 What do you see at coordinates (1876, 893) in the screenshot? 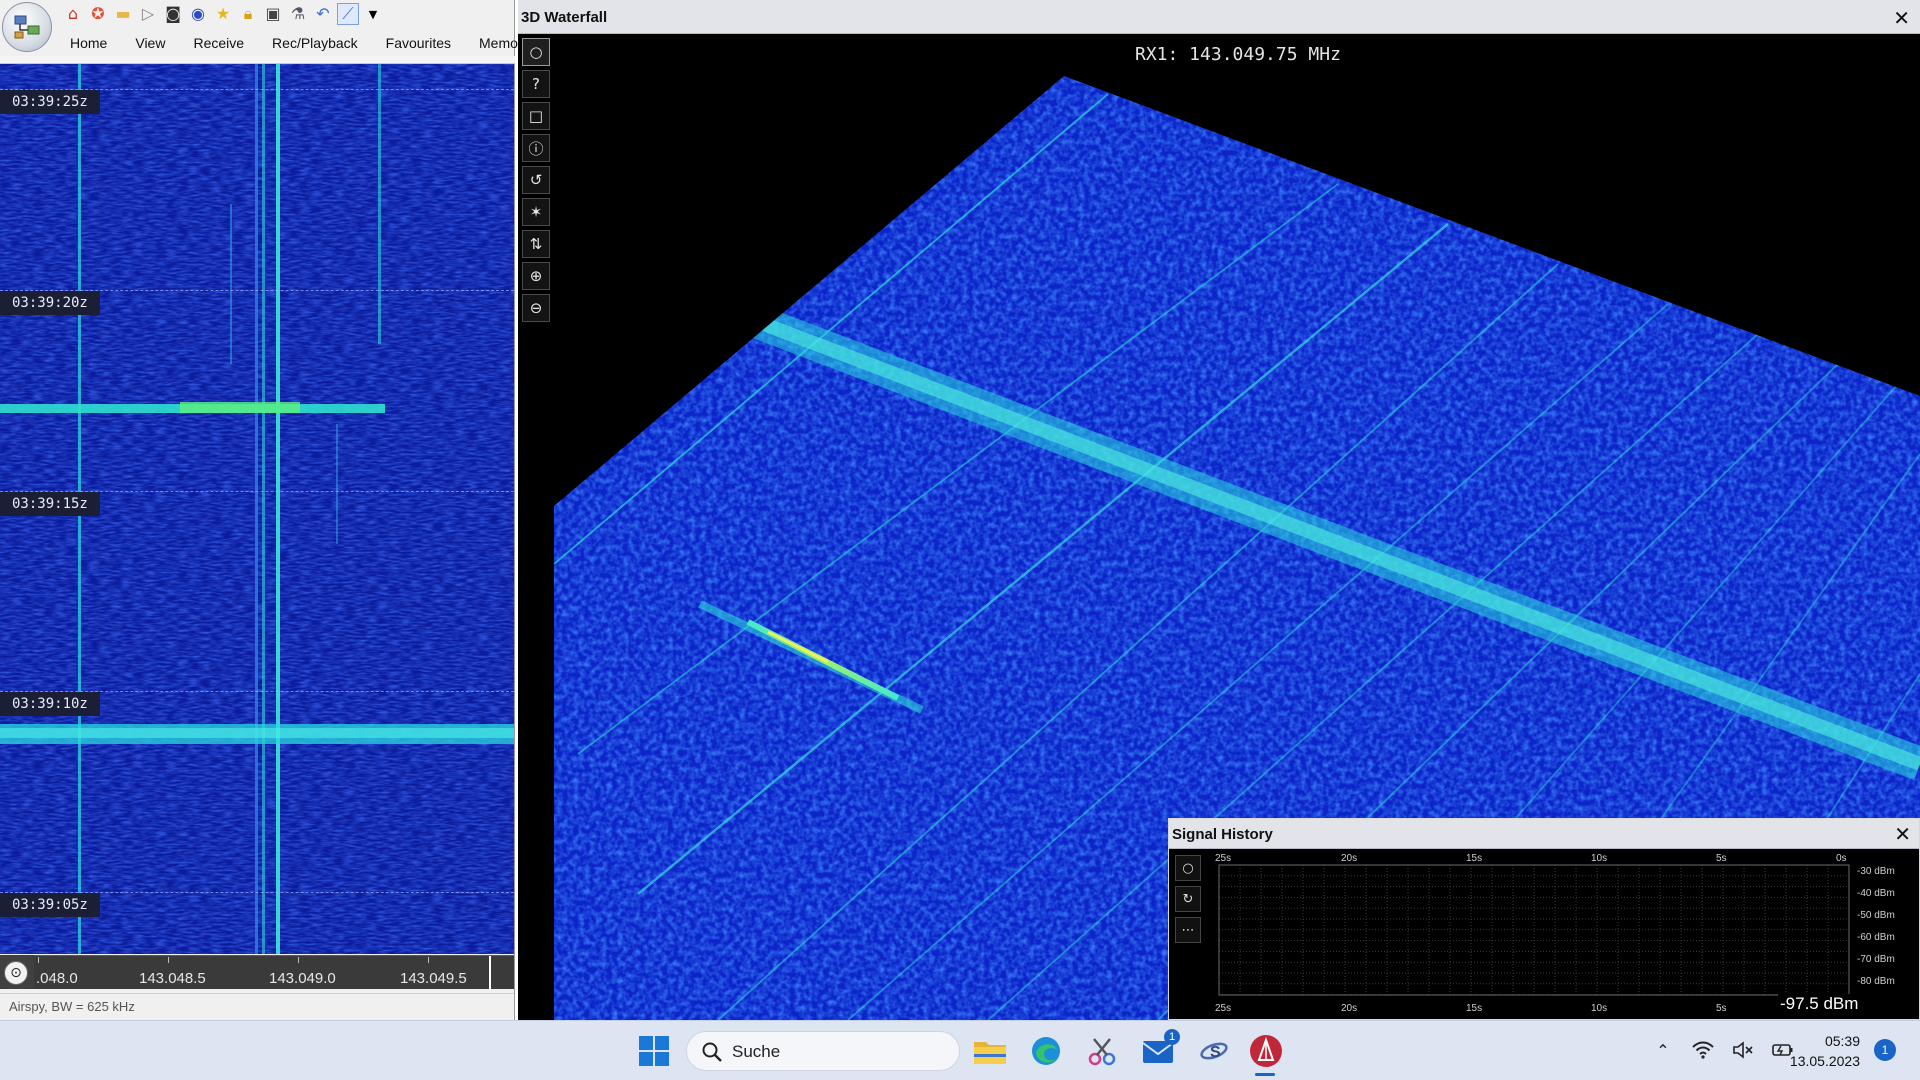
I see `dbm-axis-label: -40 dBm` at bounding box center [1876, 893].